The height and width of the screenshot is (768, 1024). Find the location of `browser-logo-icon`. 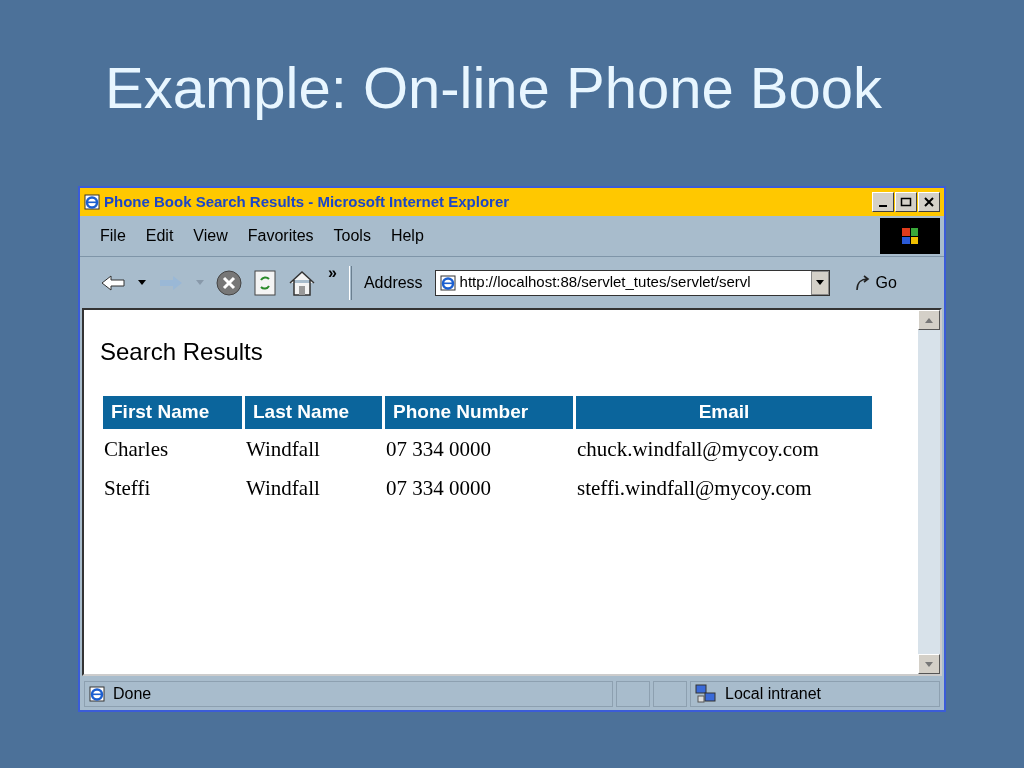

browser-logo-icon is located at coordinates (92, 202).